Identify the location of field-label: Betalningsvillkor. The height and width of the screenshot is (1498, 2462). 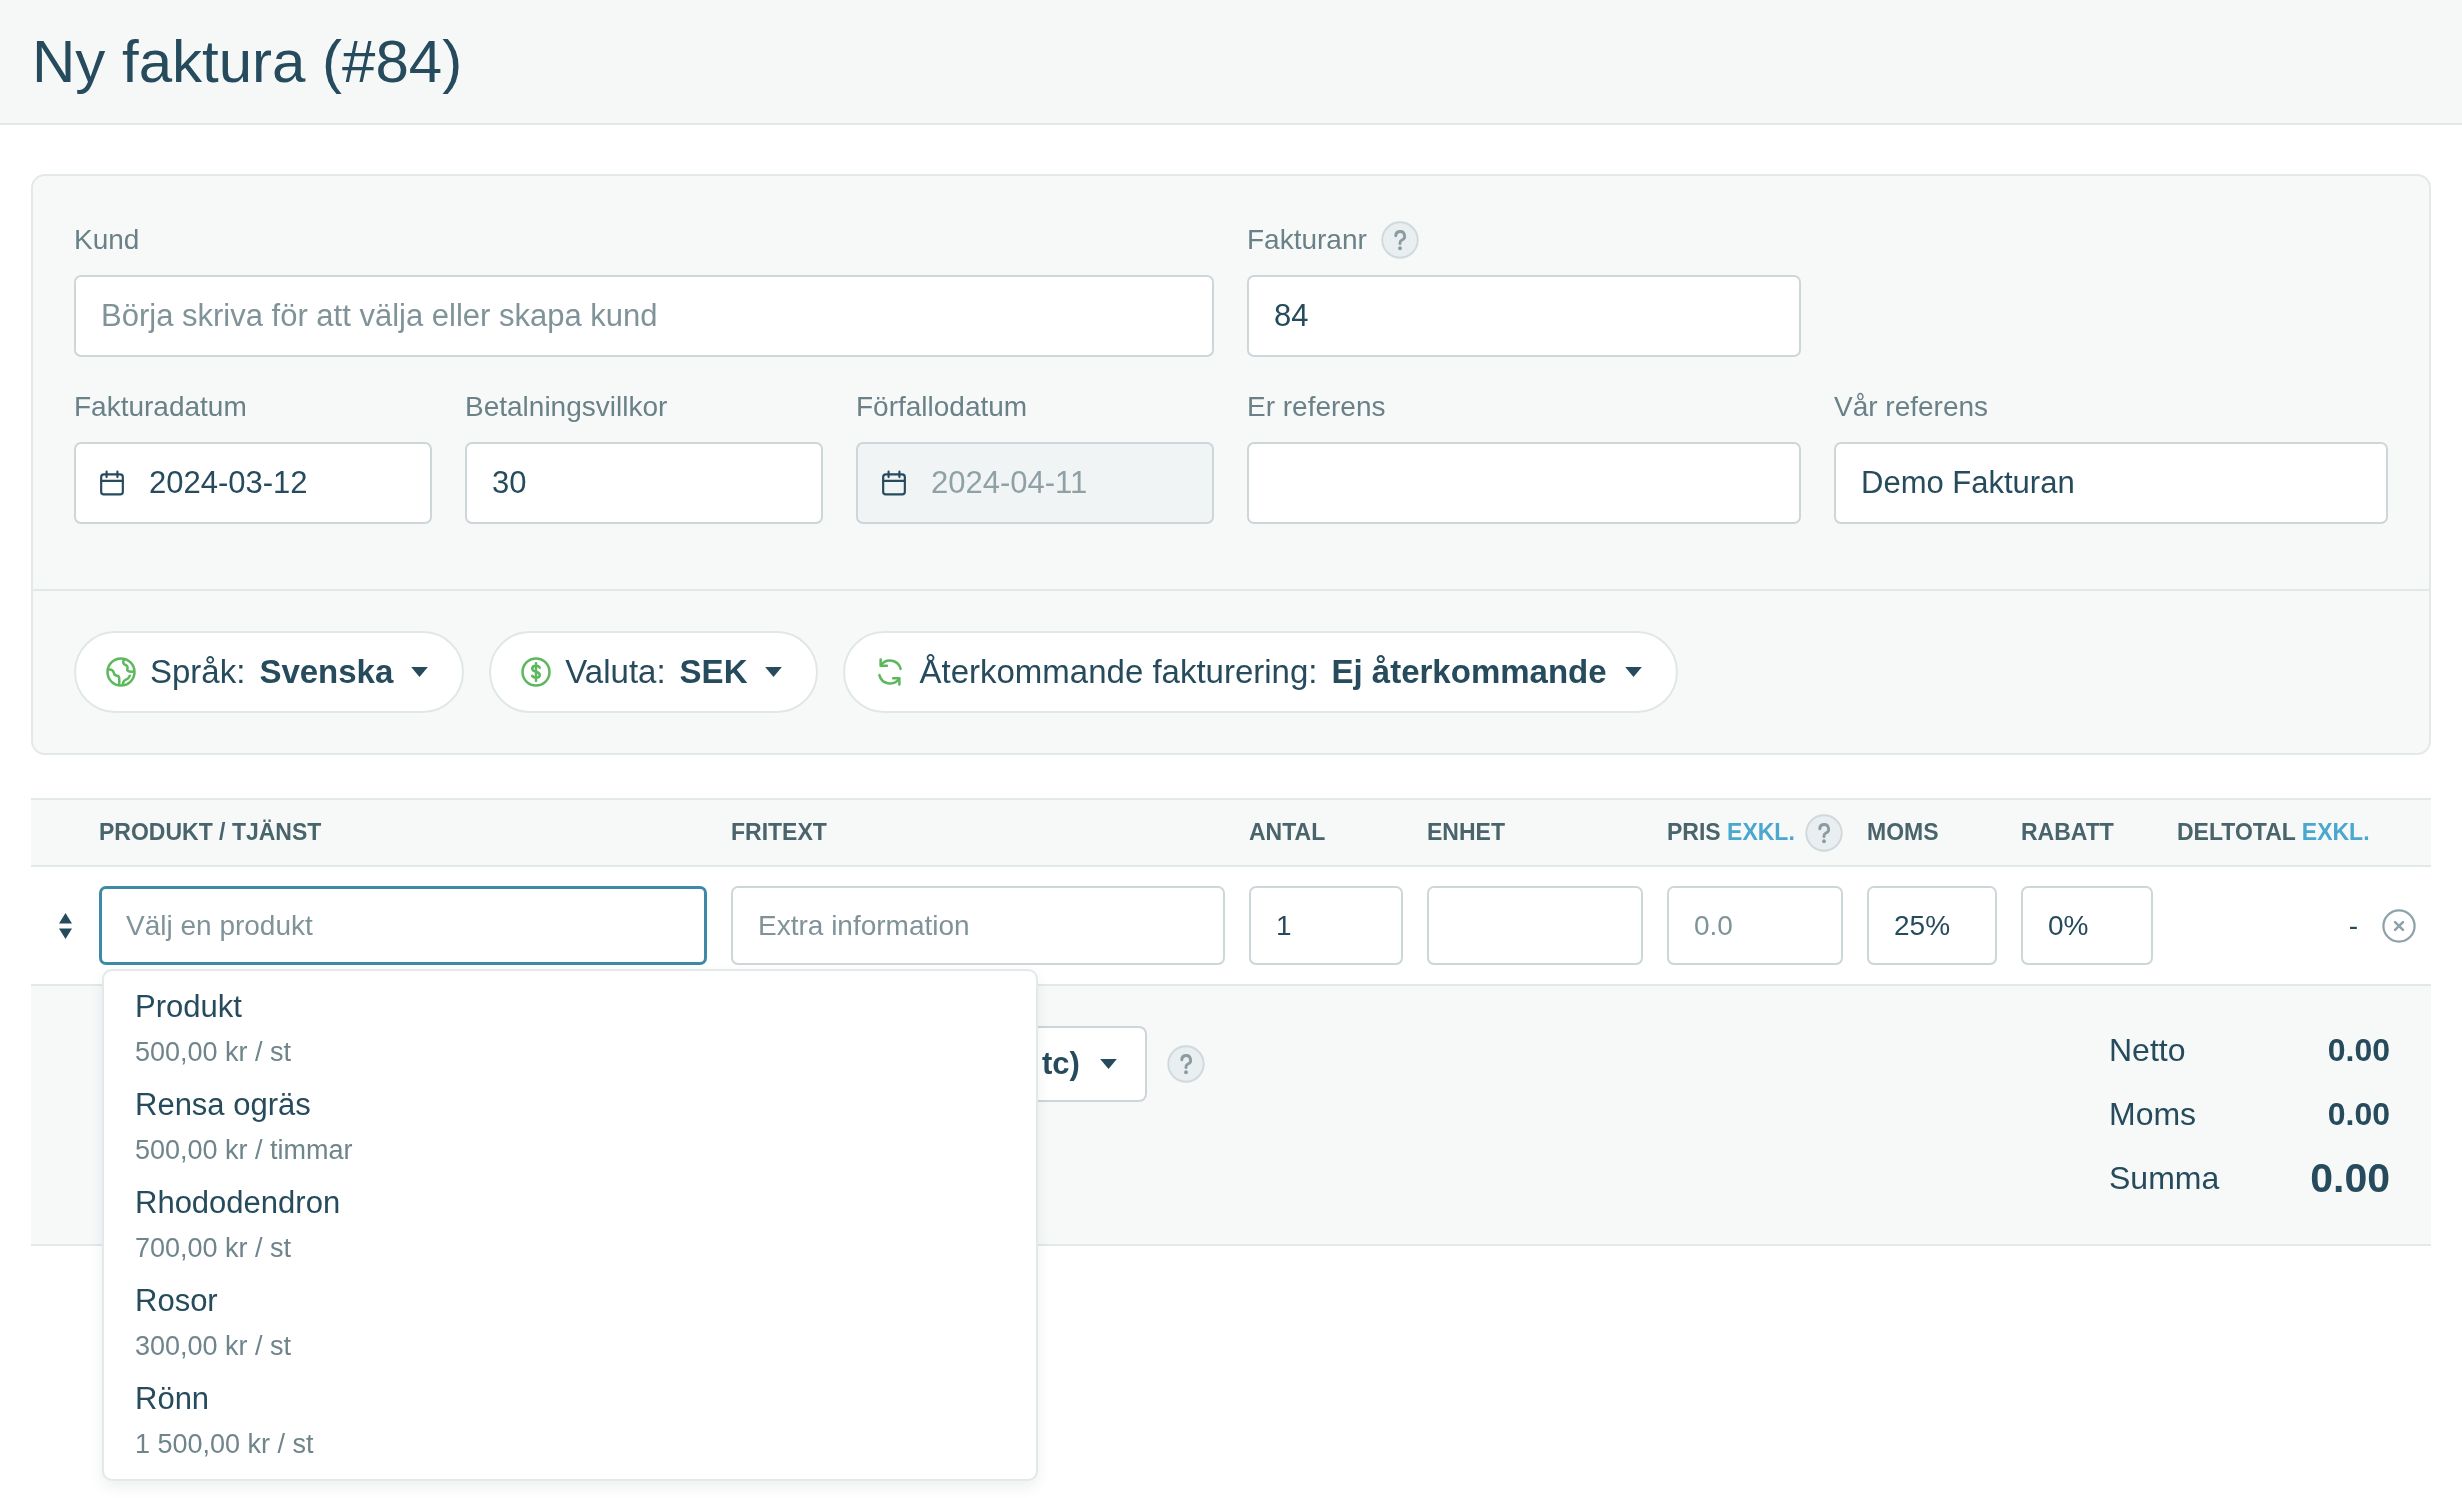
(566, 407).